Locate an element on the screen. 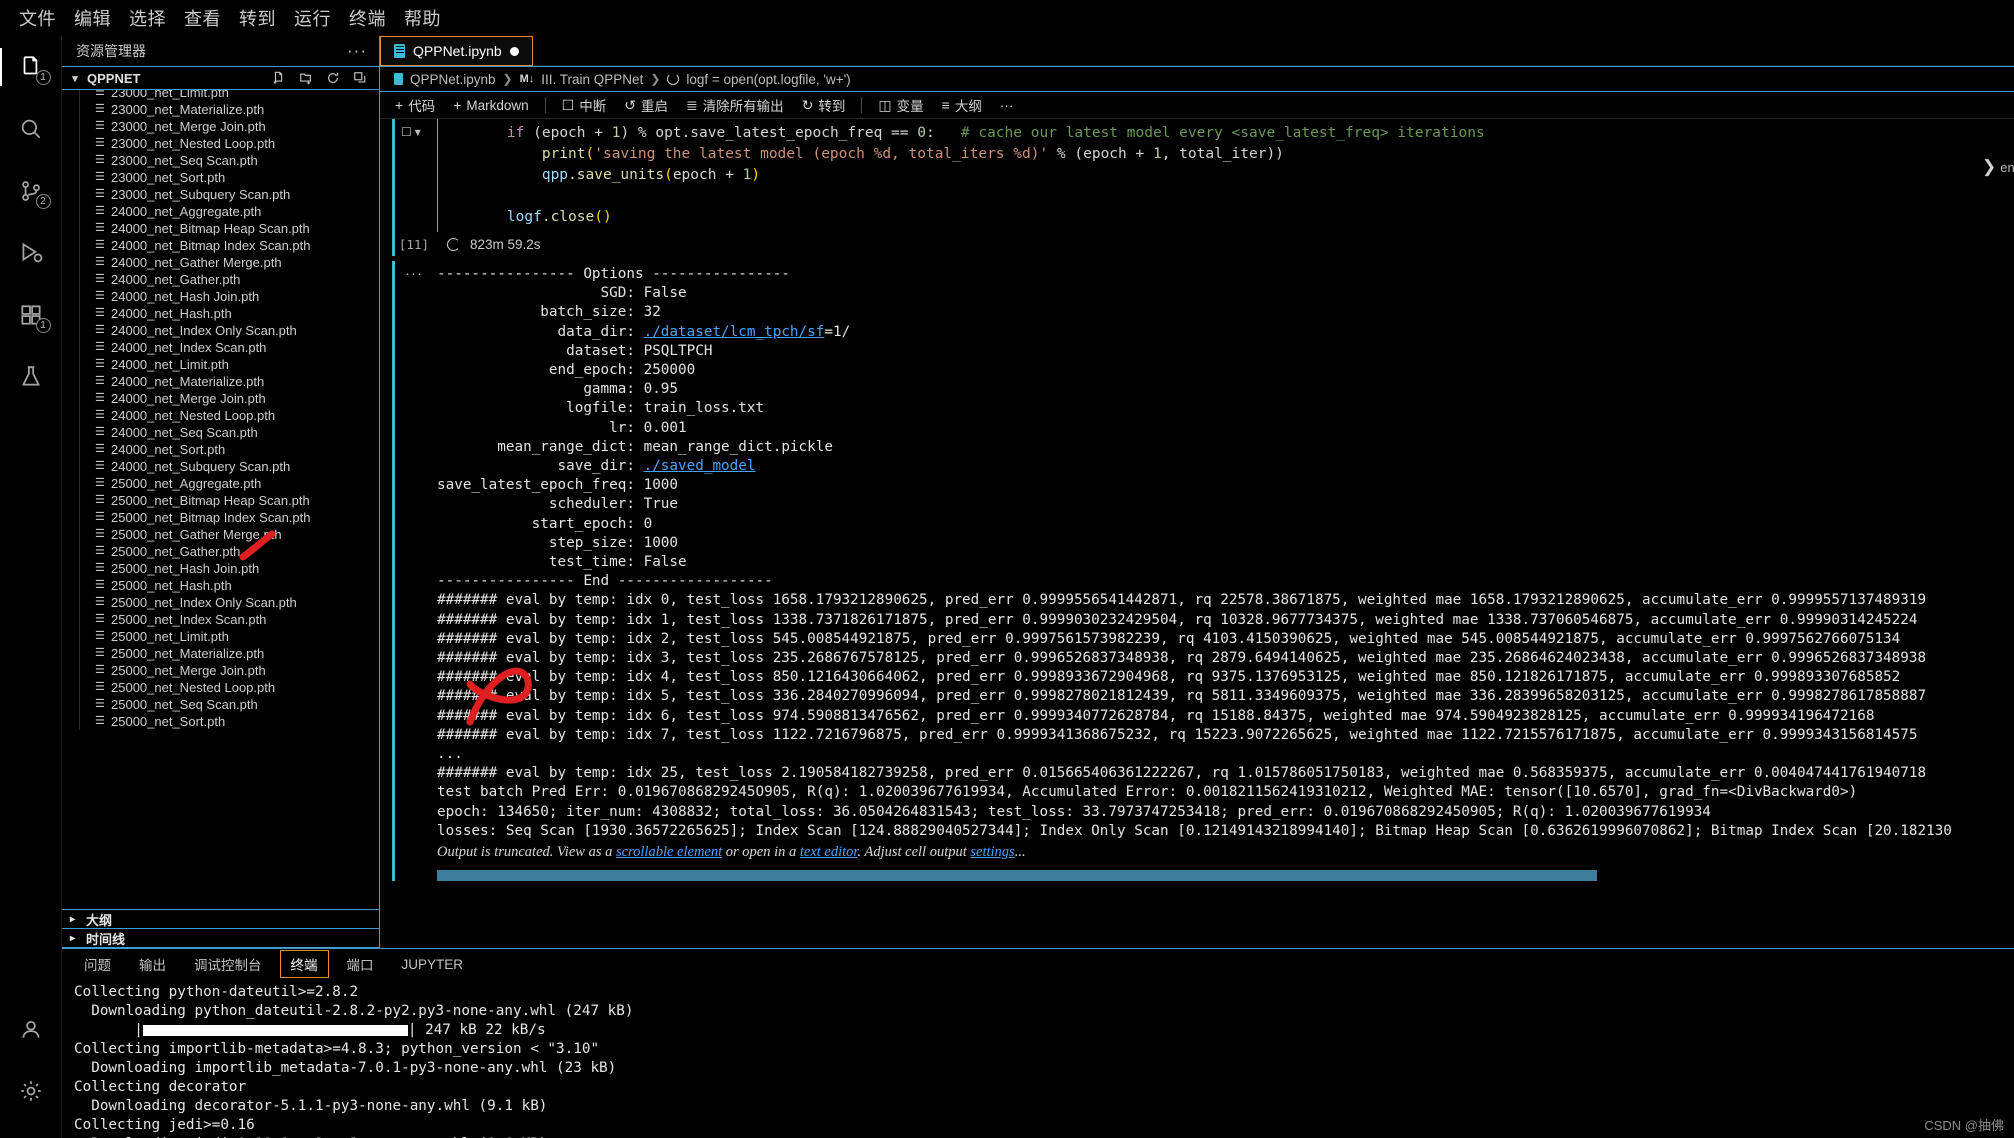 The width and height of the screenshot is (2014, 1138). file-tree-item: ☰ 25000_net_Hash Join.pth is located at coordinates (220, 568).